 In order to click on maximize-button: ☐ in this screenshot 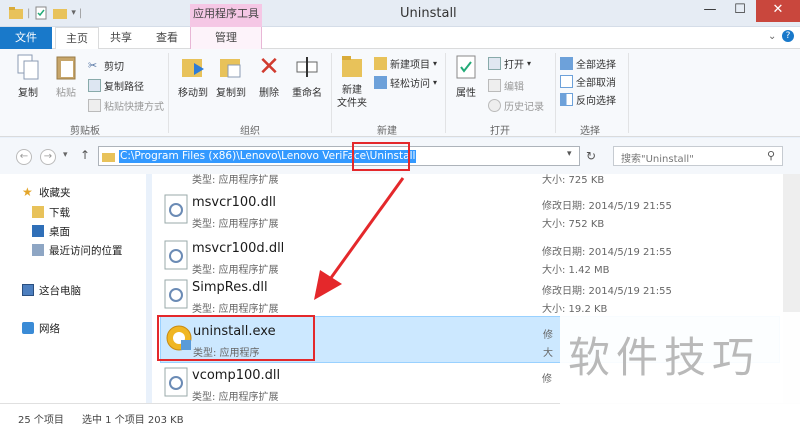, I will do `click(740, 11)`.